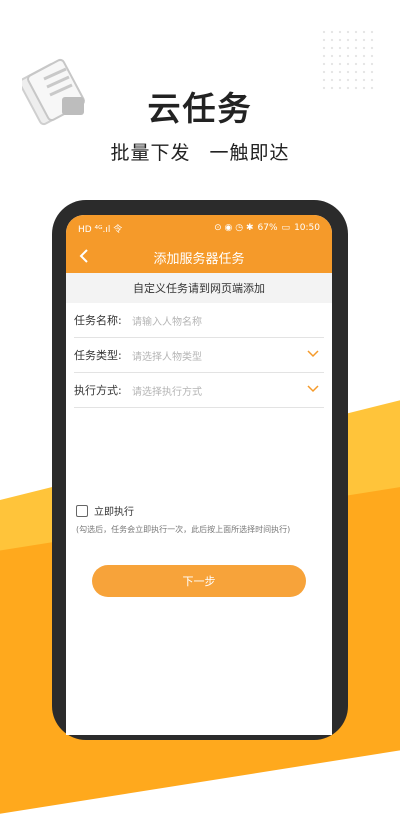 This screenshot has height=817, width=400. I want to click on status-left: HD ⁴ᴳ.ıl 令, so click(100, 228).